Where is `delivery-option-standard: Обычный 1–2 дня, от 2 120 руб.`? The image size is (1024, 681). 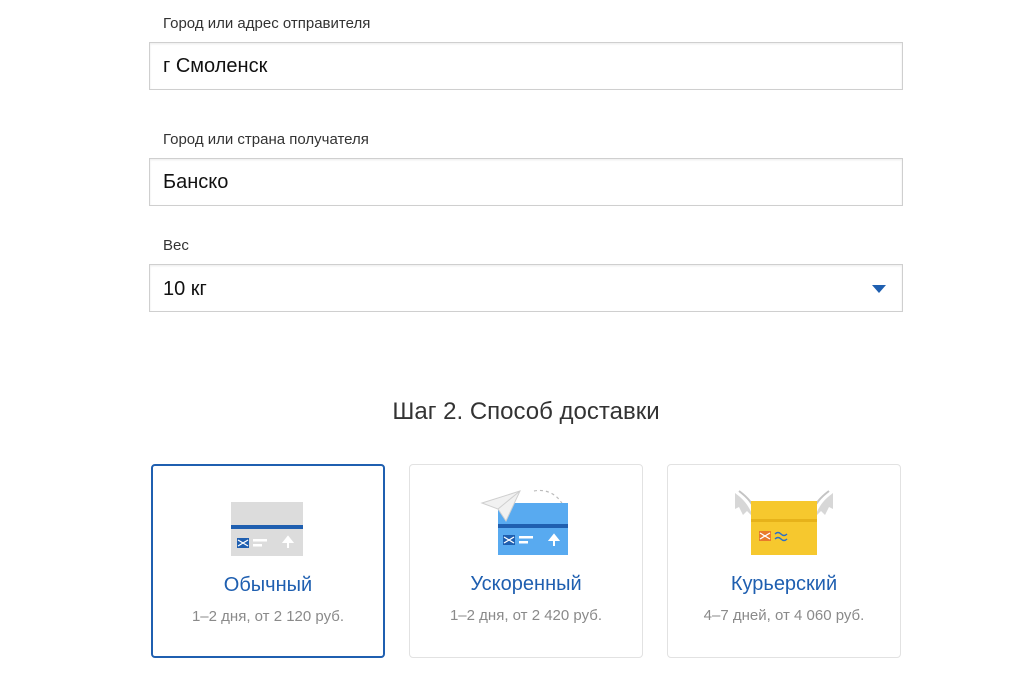
delivery-option-standard: Обычный 1–2 дня, от 2 120 руб. is located at coordinates (268, 561).